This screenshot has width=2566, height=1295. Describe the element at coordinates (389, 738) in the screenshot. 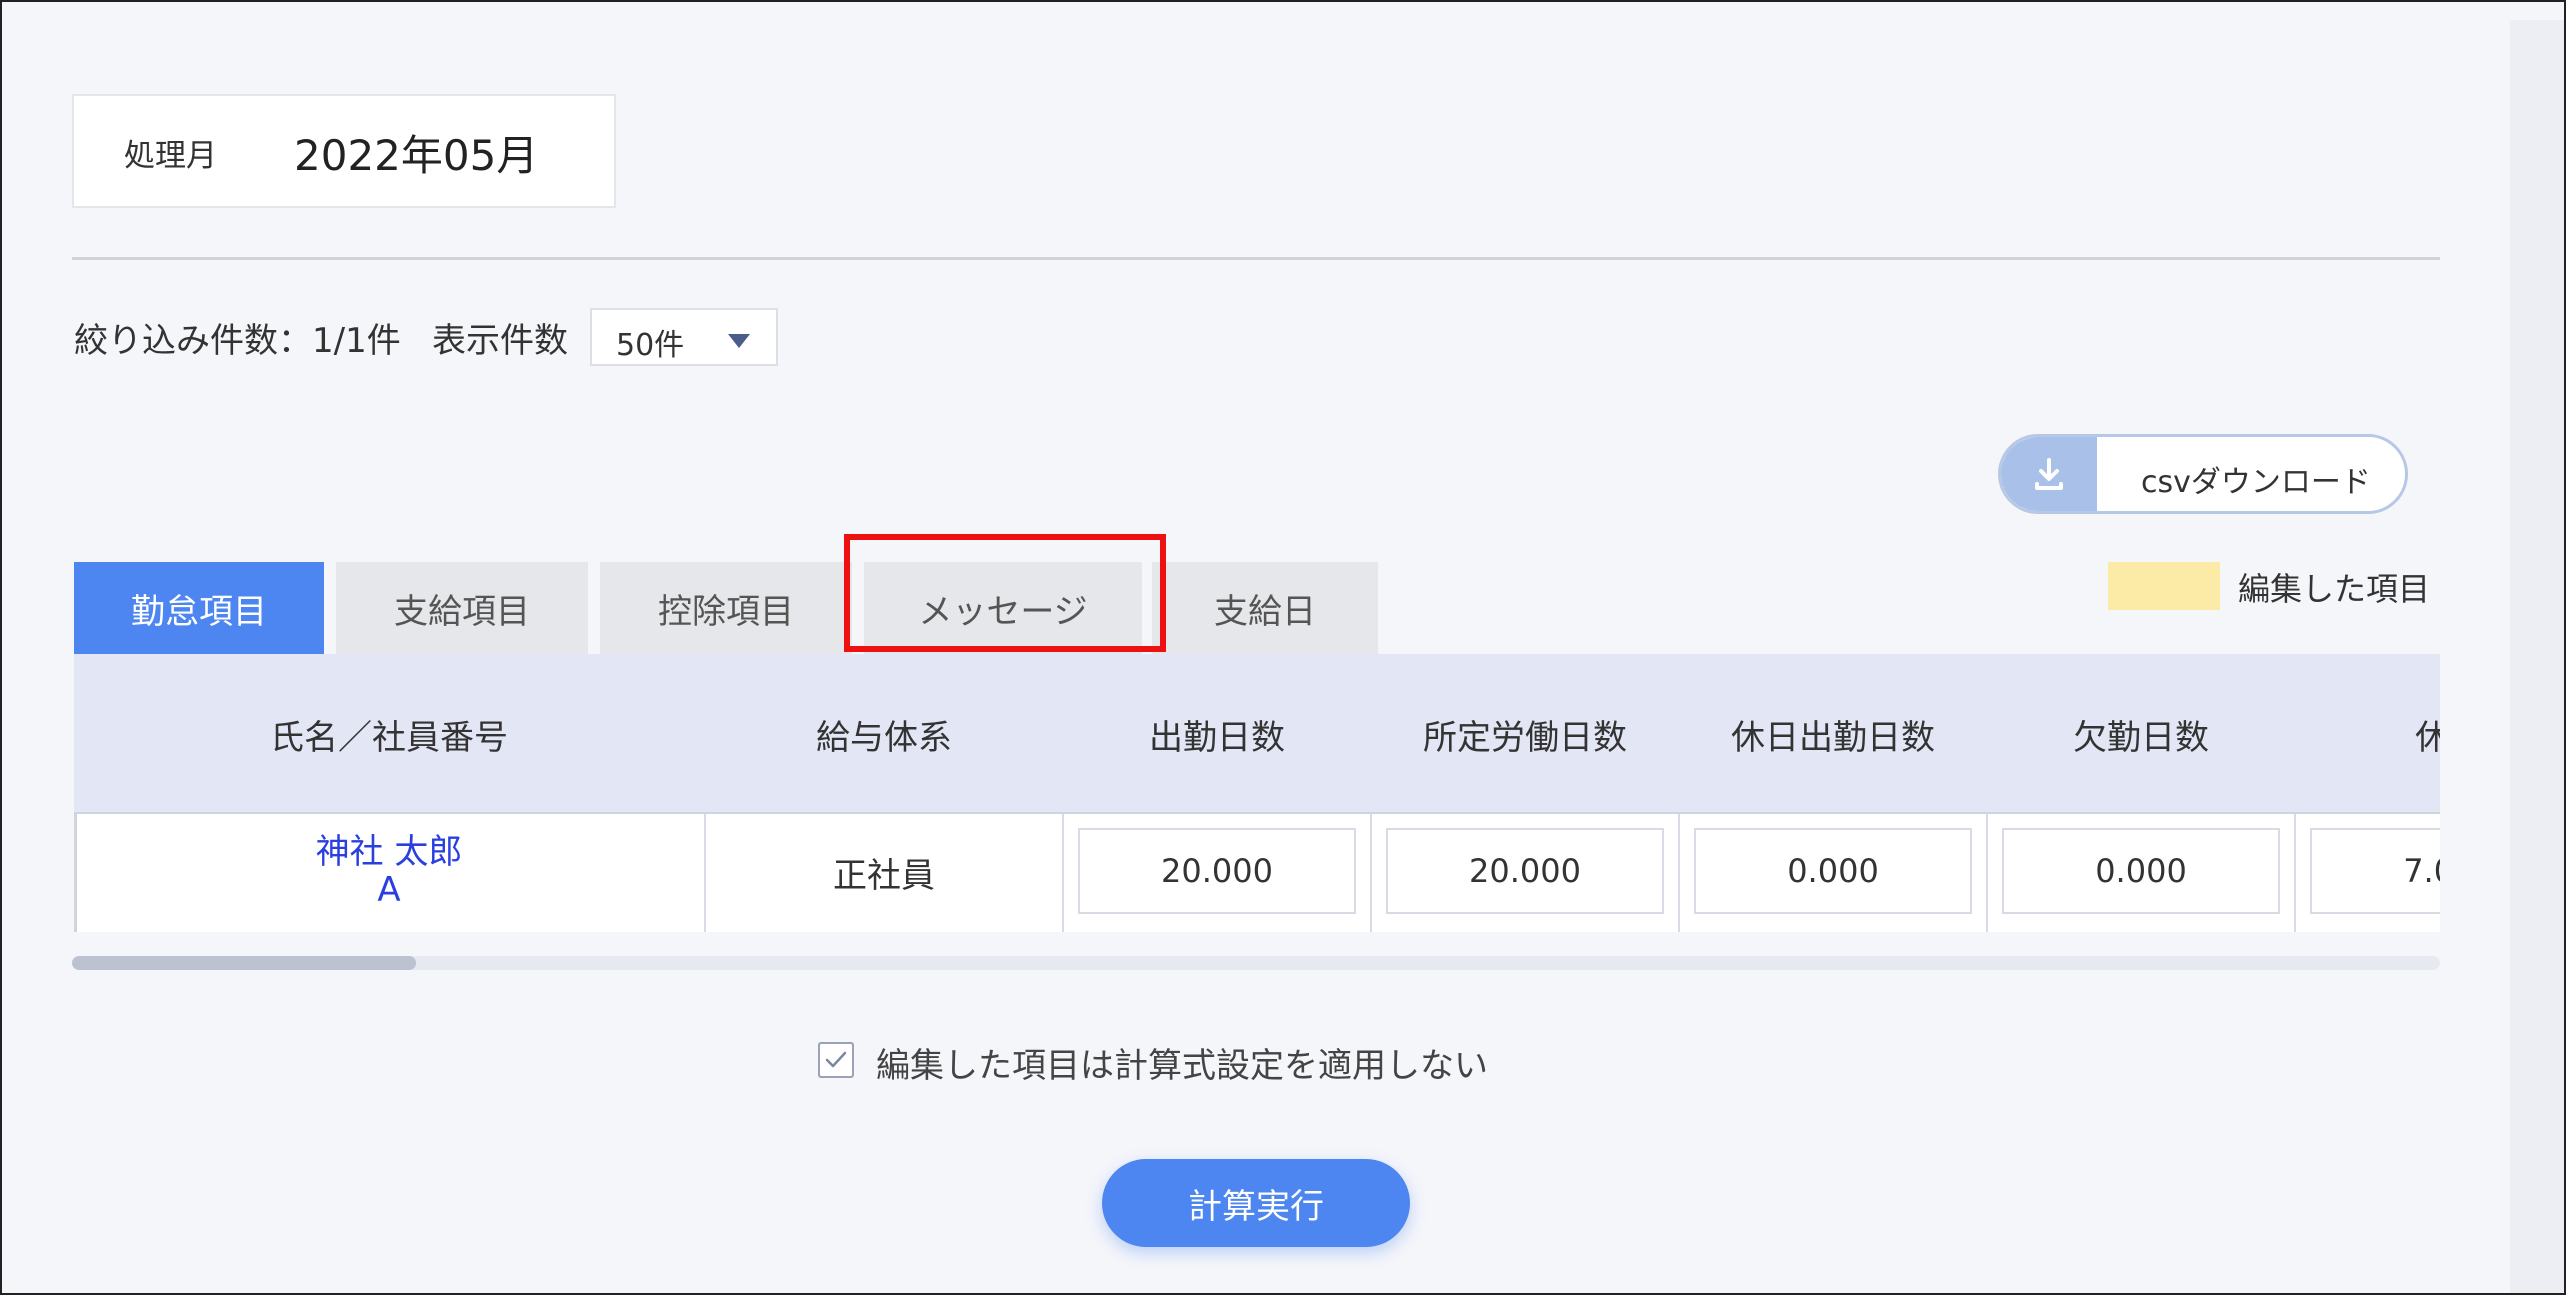

I see `header-name-id: 氏名／社員番号` at that location.